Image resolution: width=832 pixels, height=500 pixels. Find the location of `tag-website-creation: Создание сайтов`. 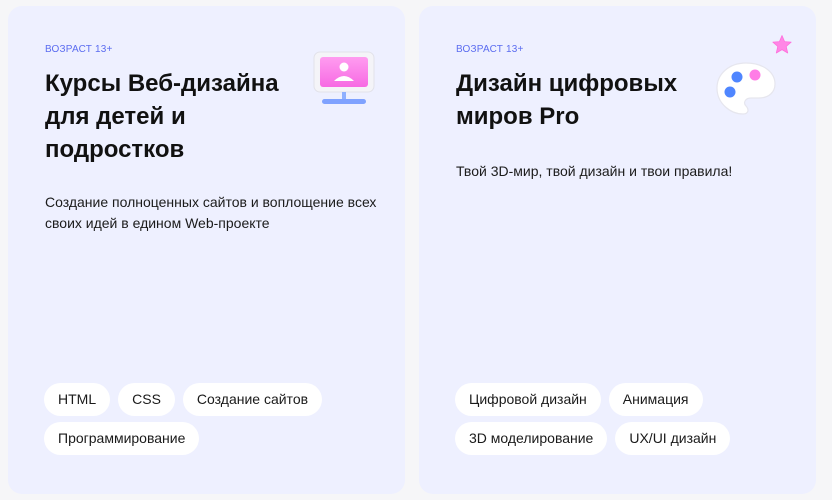

tag-website-creation: Создание сайтов is located at coordinates (252, 399).